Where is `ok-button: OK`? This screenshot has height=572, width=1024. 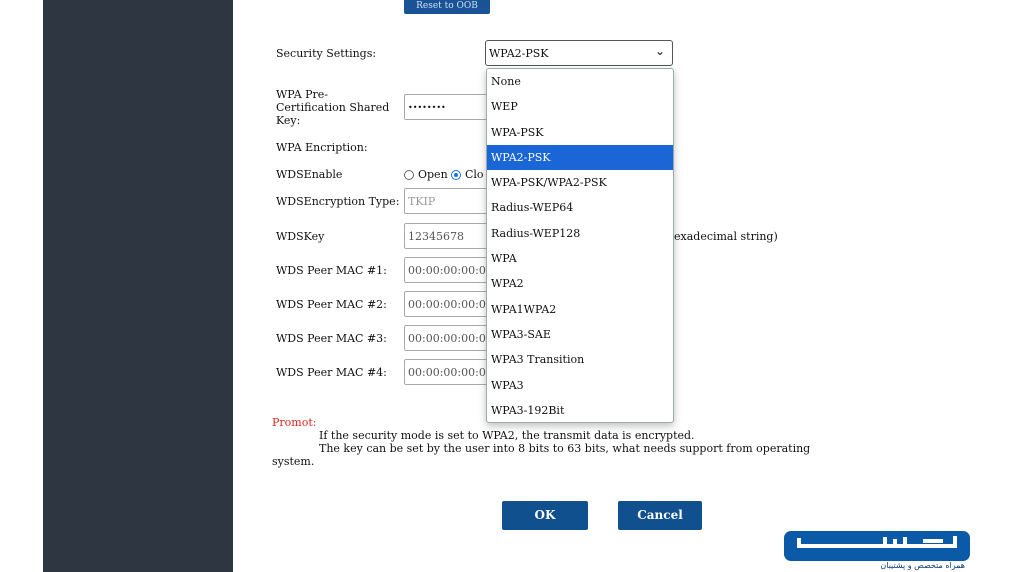
ok-button: OK is located at coordinates (545, 515).